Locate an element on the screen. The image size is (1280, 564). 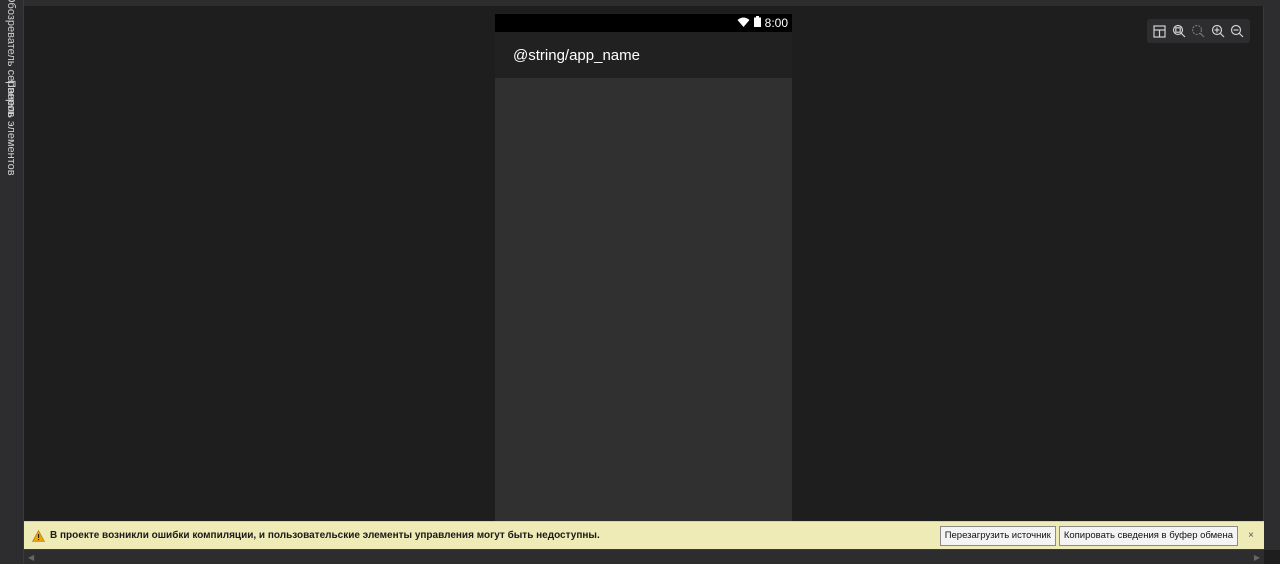
warning-icon is located at coordinates (39, 536).